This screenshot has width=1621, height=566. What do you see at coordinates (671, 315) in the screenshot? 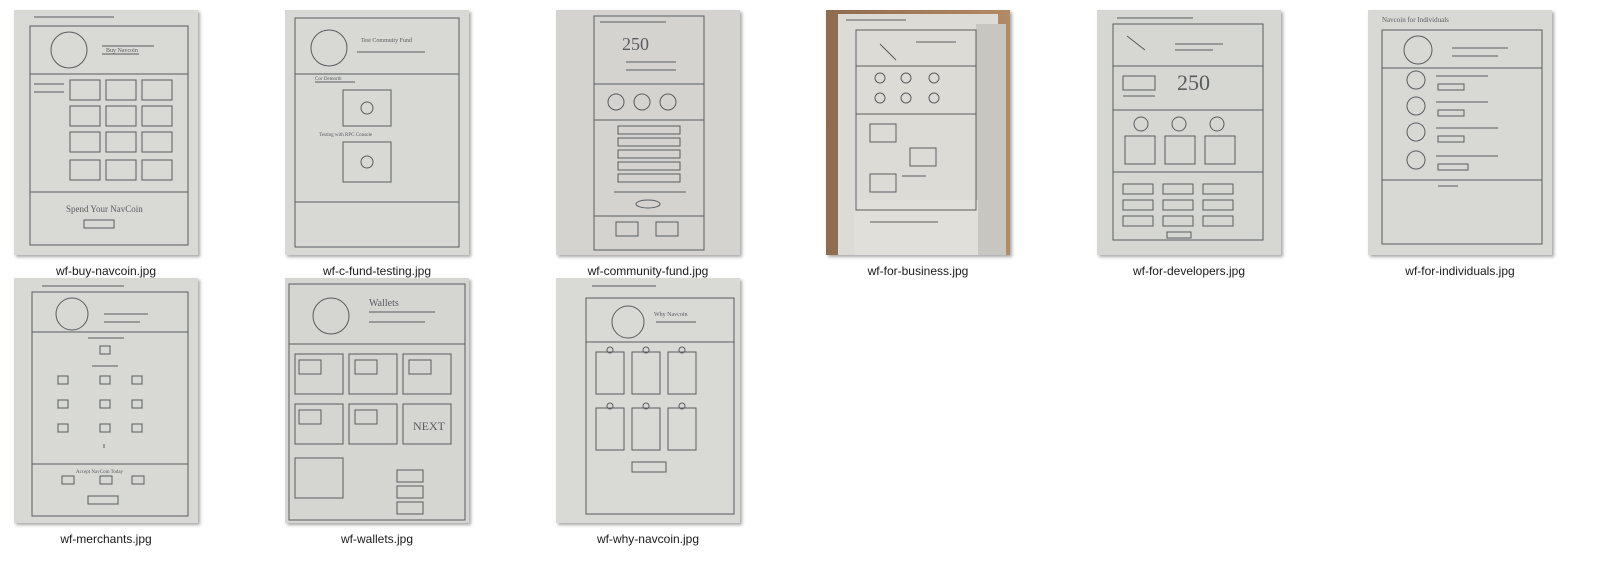
I see `sketch-heading: Why Navcoin` at bounding box center [671, 315].